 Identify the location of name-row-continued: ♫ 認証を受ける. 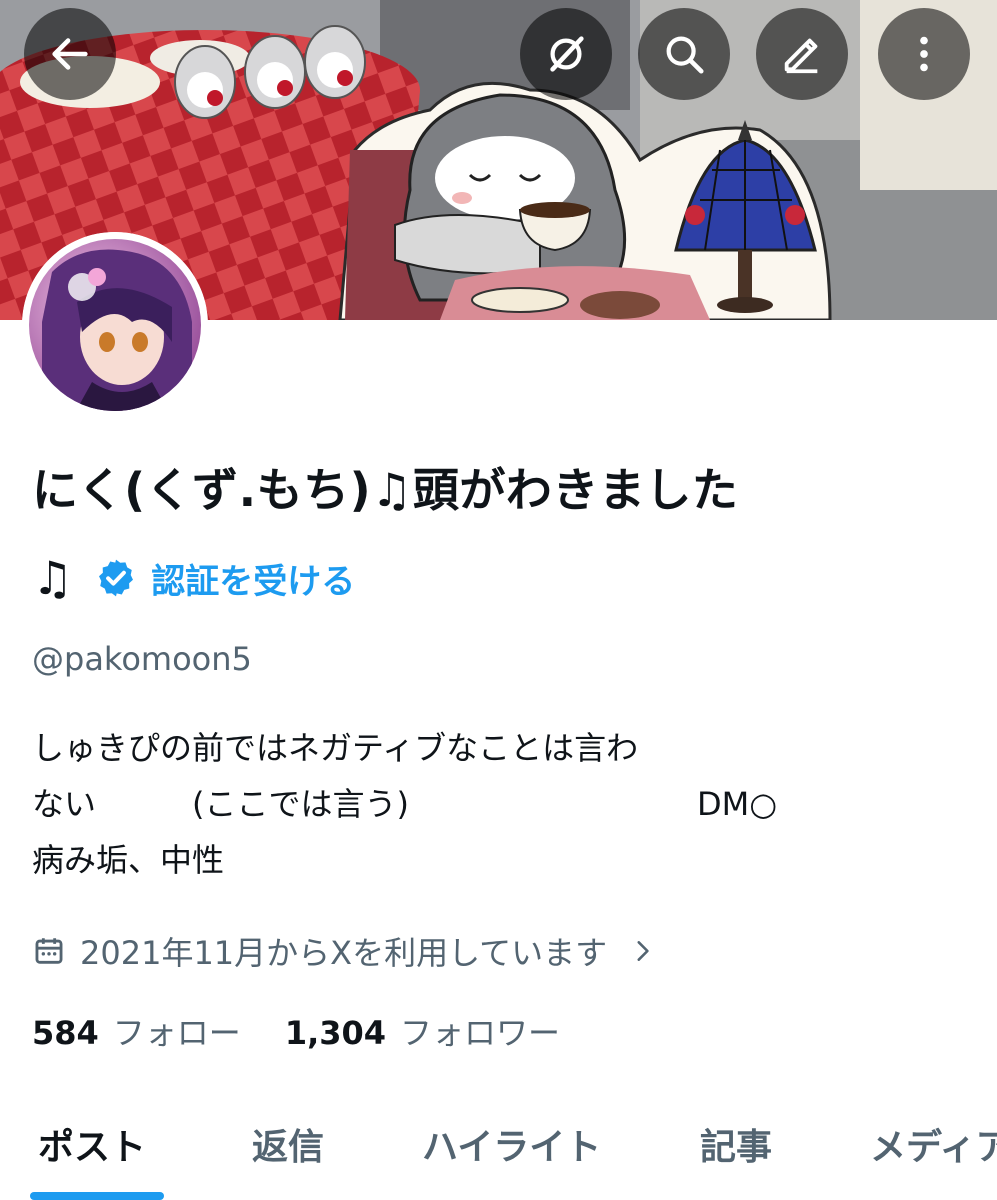
(193, 578).